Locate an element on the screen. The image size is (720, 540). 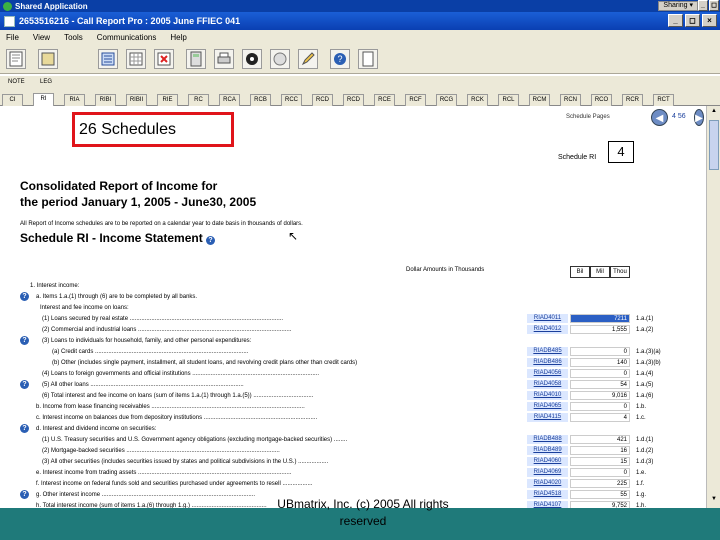
mdrm-code-link: RIAD4056 is located at coordinates (547, 373).